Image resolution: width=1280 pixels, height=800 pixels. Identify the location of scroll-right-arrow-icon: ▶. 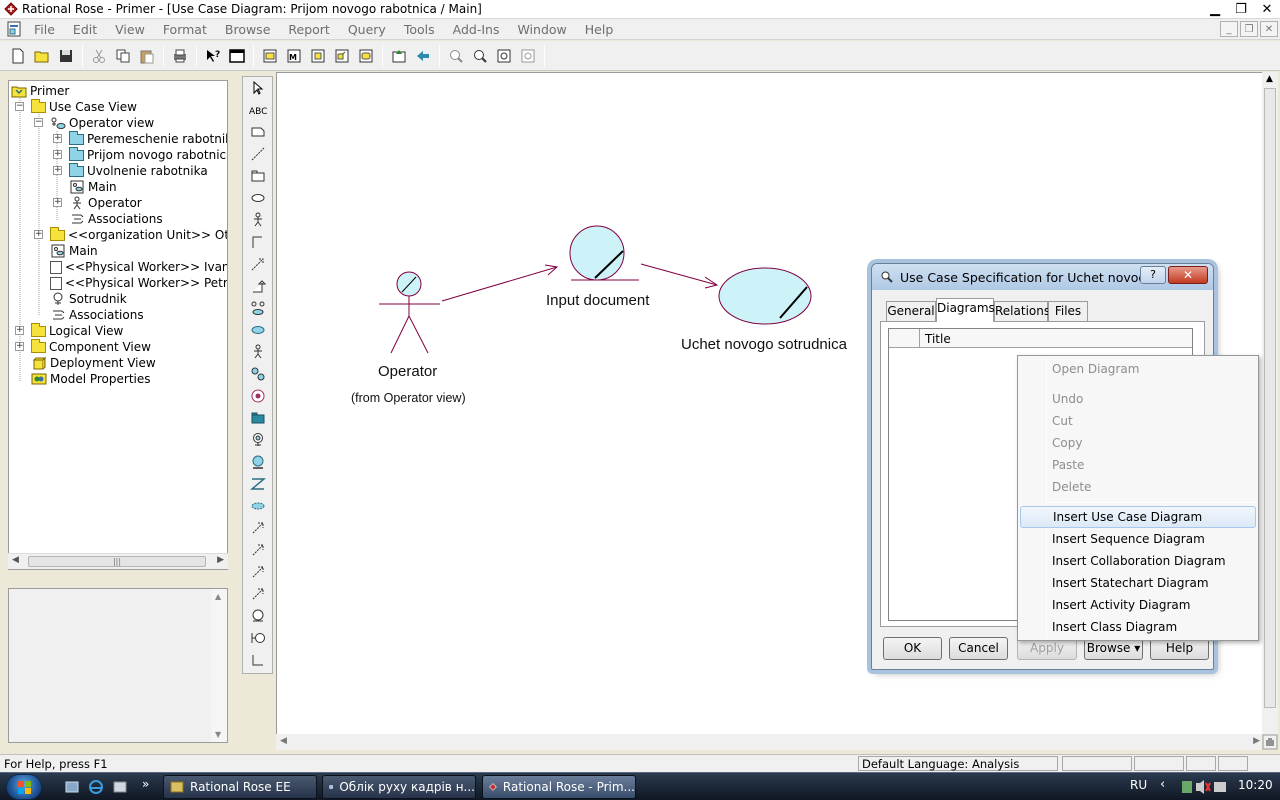
(220, 560).